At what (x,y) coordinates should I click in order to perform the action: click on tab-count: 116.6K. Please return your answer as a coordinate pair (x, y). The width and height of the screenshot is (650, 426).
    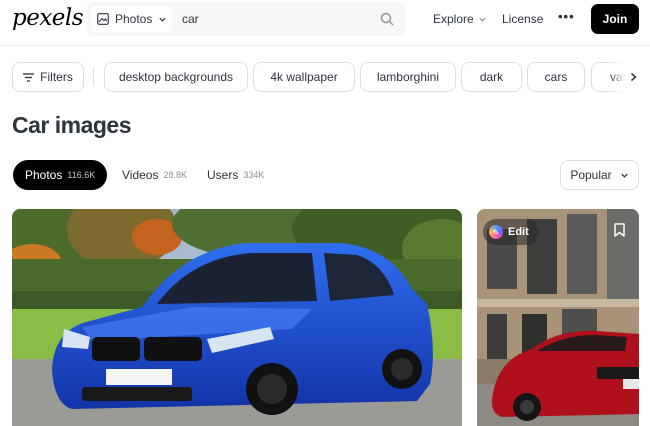
    Looking at the image, I should click on (81, 175).